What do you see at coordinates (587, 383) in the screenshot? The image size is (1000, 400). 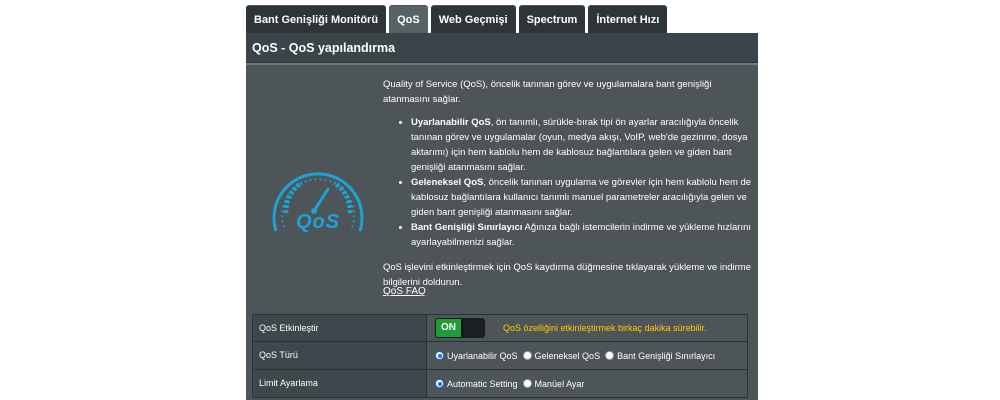 I see `limit-setting-options: Automatic Setting Manüel Ayar` at bounding box center [587, 383].